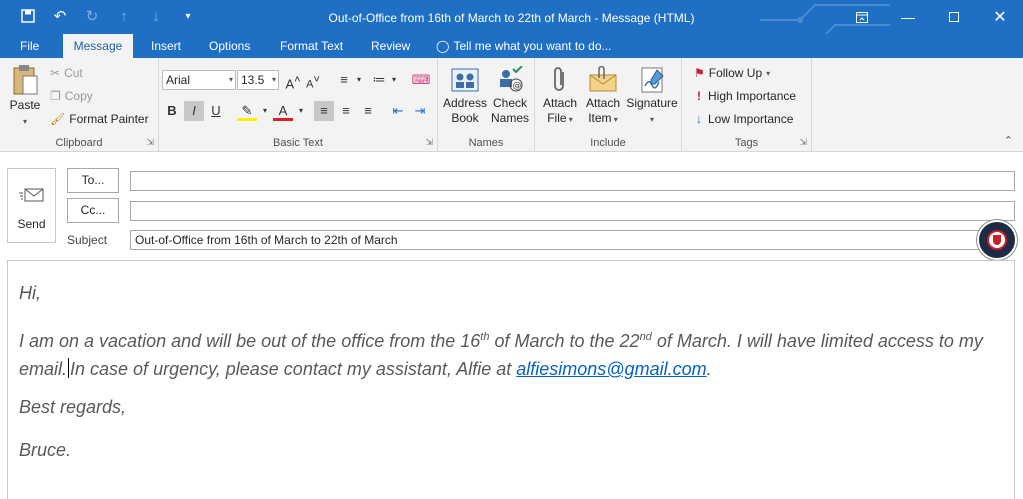 Image resolution: width=1023 pixels, height=499 pixels. Describe the element at coordinates (572, 181) in the screenshot. I see `to-field` at that location.